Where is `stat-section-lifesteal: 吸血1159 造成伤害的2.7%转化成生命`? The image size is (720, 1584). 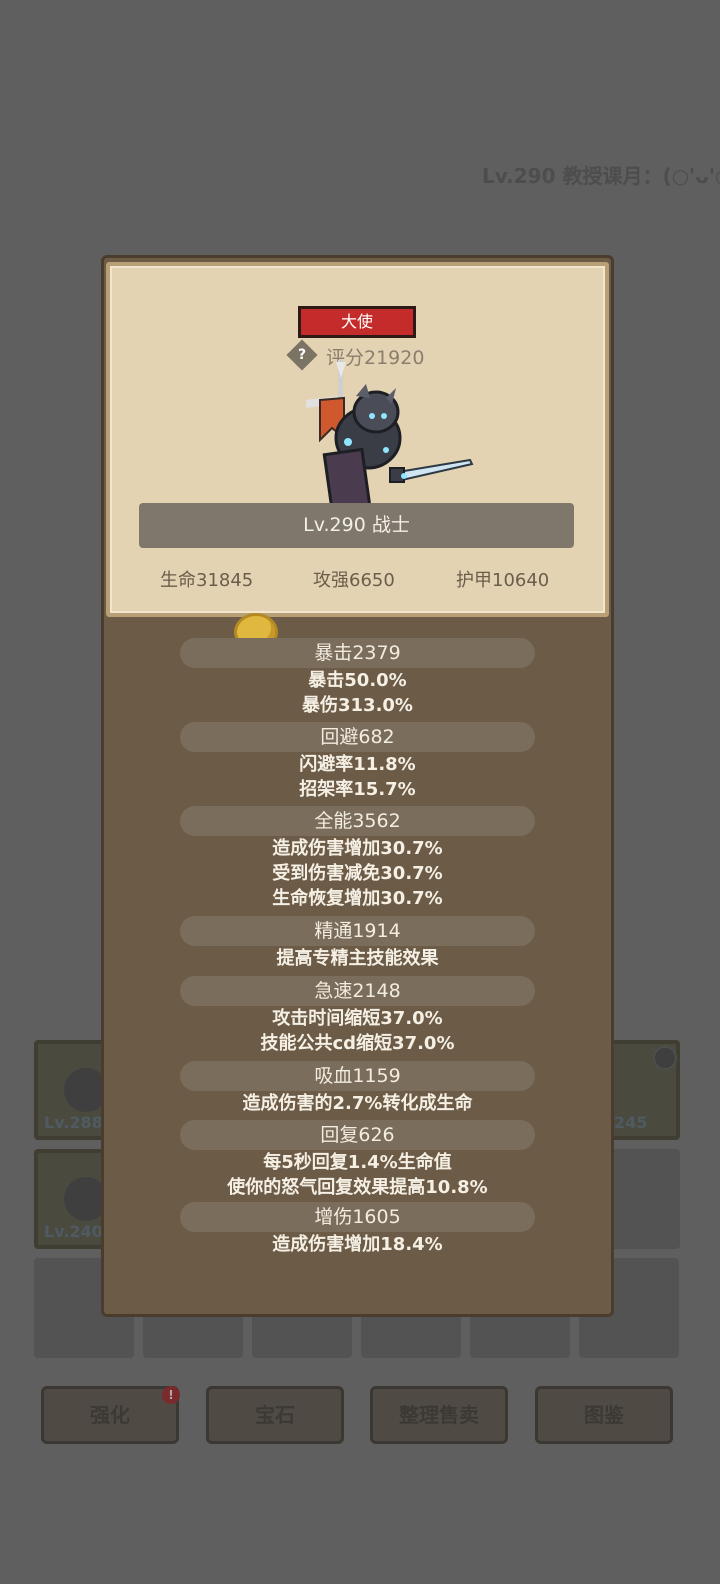
stat-section-lifesteal: 吸血1159 造成伤害的2.7%转化成生命 is located at coordinates (357, 1088).